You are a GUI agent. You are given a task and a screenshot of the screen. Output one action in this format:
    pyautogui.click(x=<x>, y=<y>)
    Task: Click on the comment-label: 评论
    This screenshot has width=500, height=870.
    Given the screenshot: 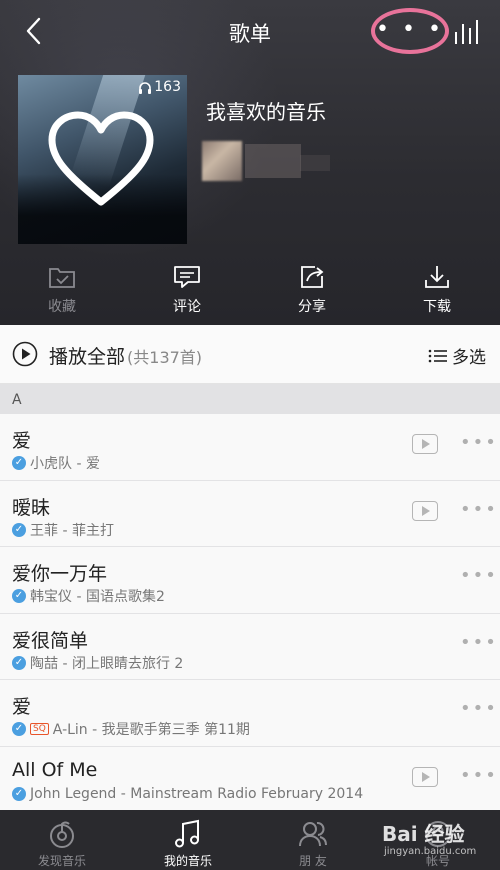 What is the action you would take?
    pyautogui.click(x=187, y=307)
    